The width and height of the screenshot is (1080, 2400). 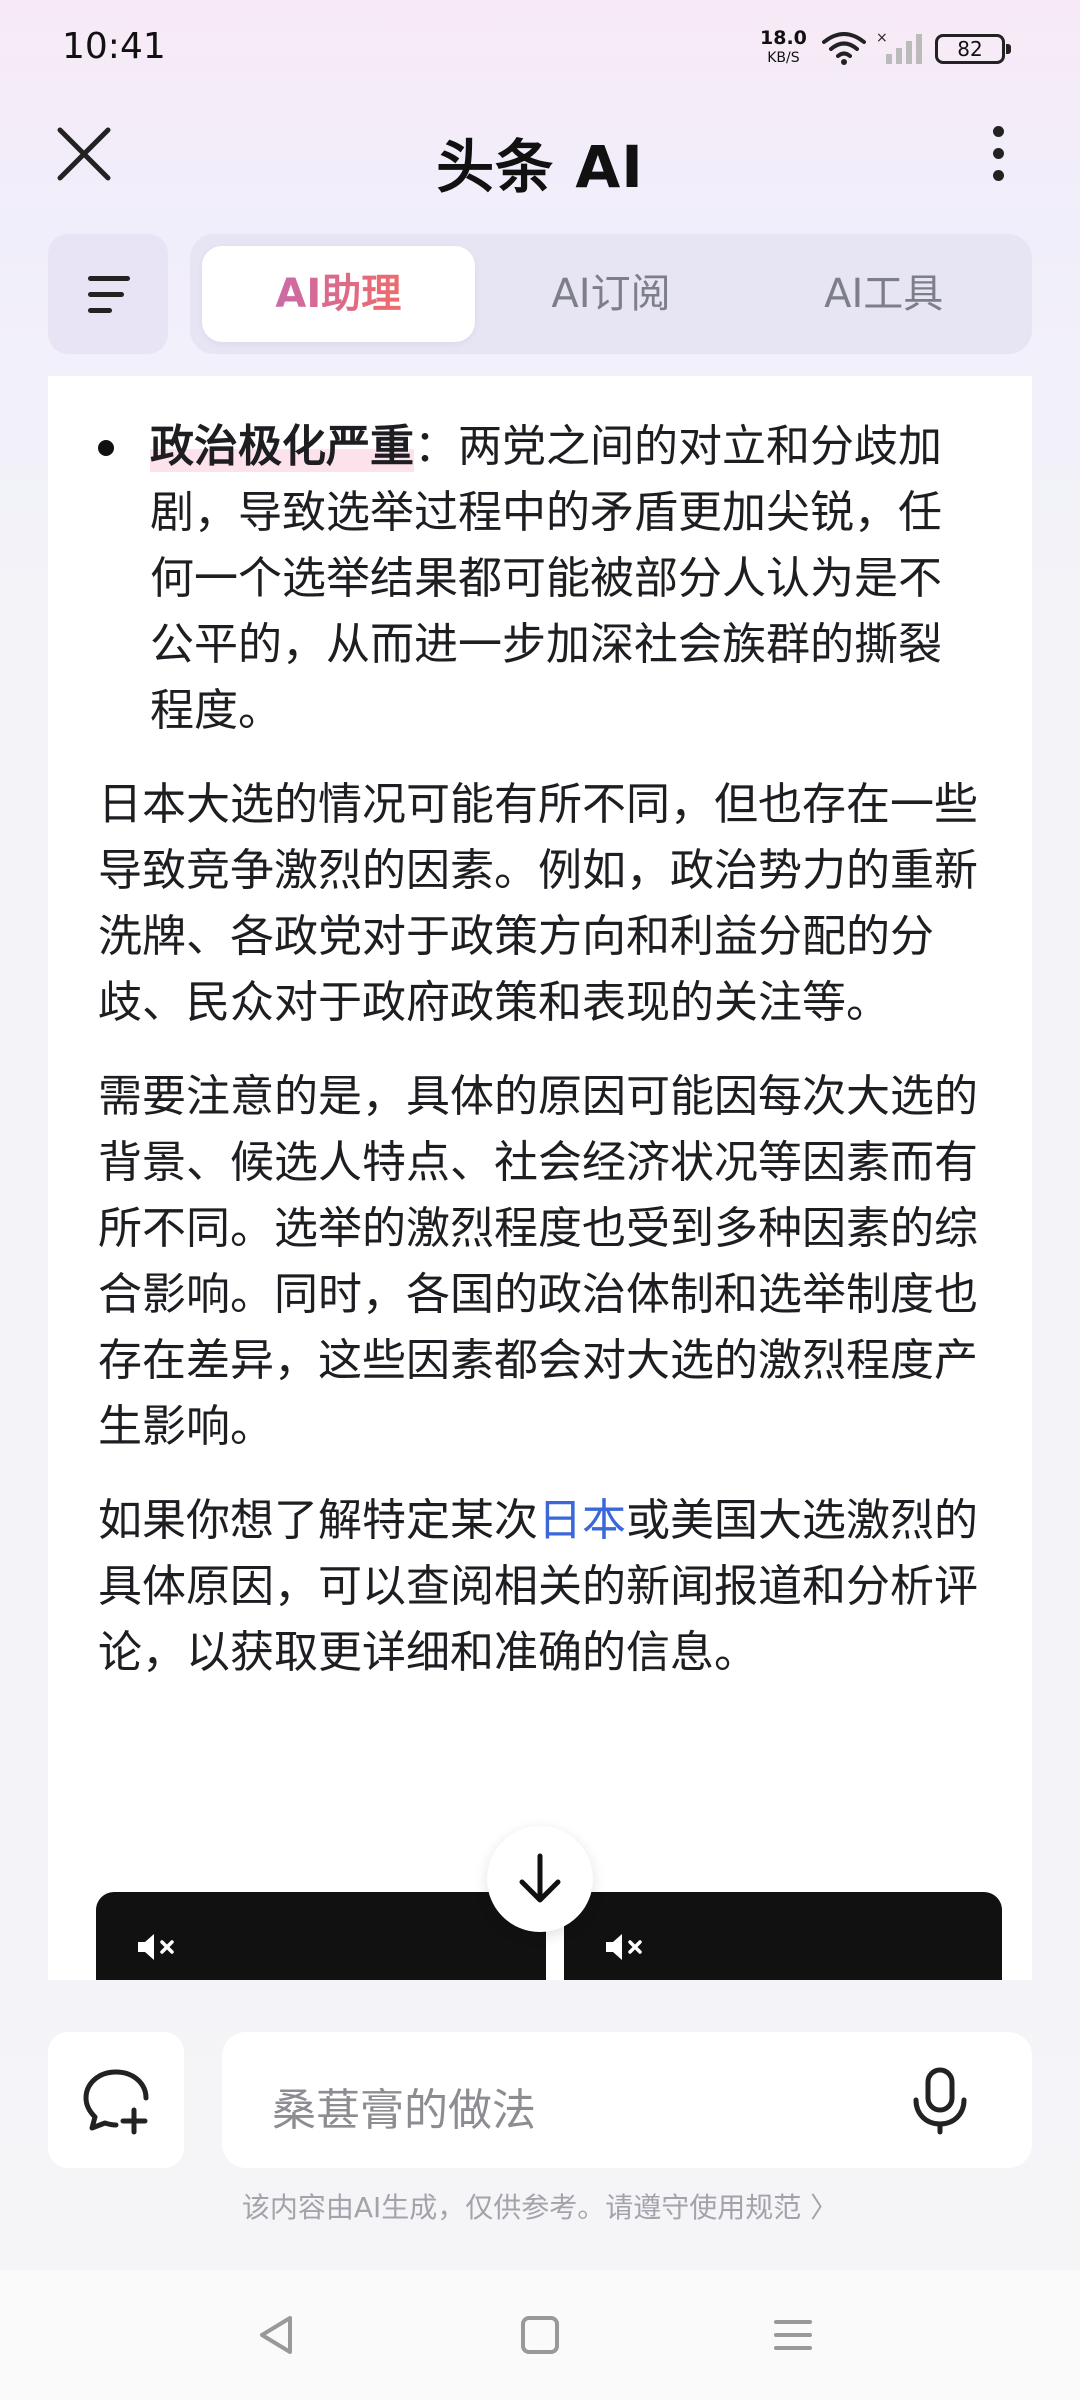 I want to click on bullet-heading: 政治极化严重, so click(x=282, y=446).